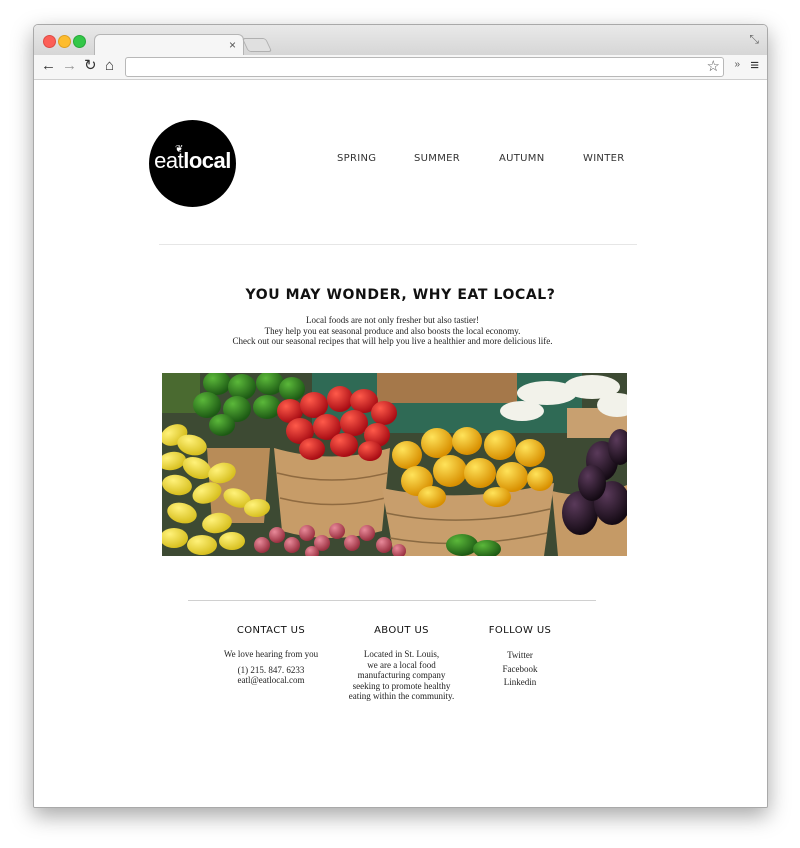 The image size is (800, 848). I want to click on home-icon: ⌂, so click(109, 66).